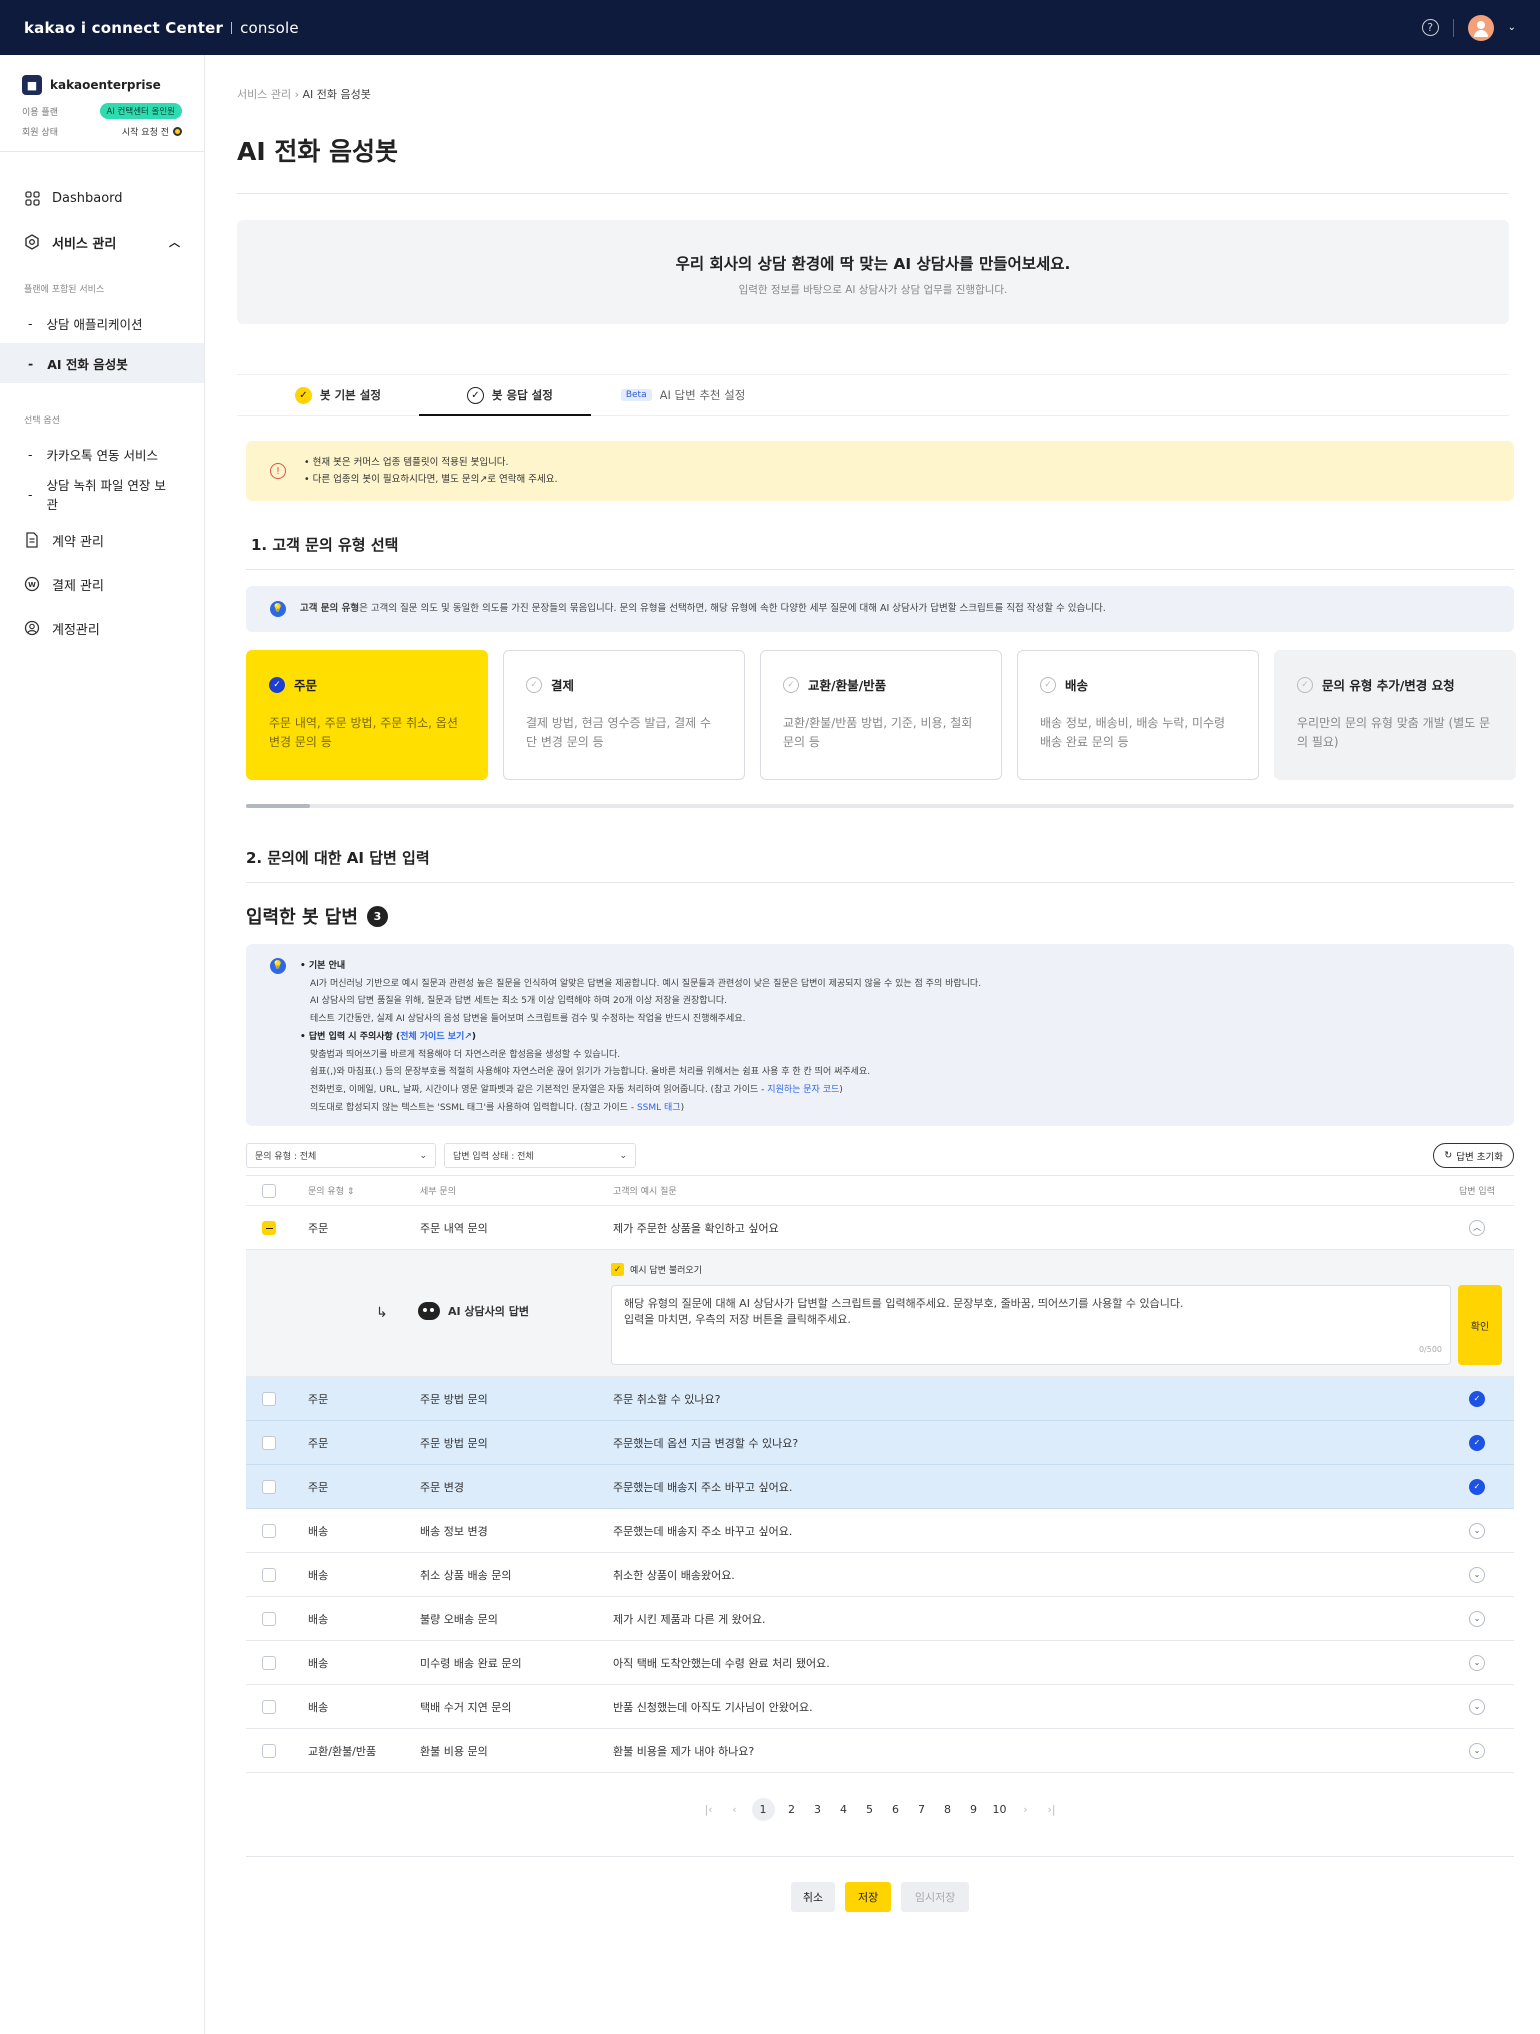 The height and width of the screenshot is (2034, 1540). I want to click on inquiry-card: ✓ 결제 결제 방법, 현금 영수증 발급, 결제 수단 변경 문의 등, so click(624, 715).